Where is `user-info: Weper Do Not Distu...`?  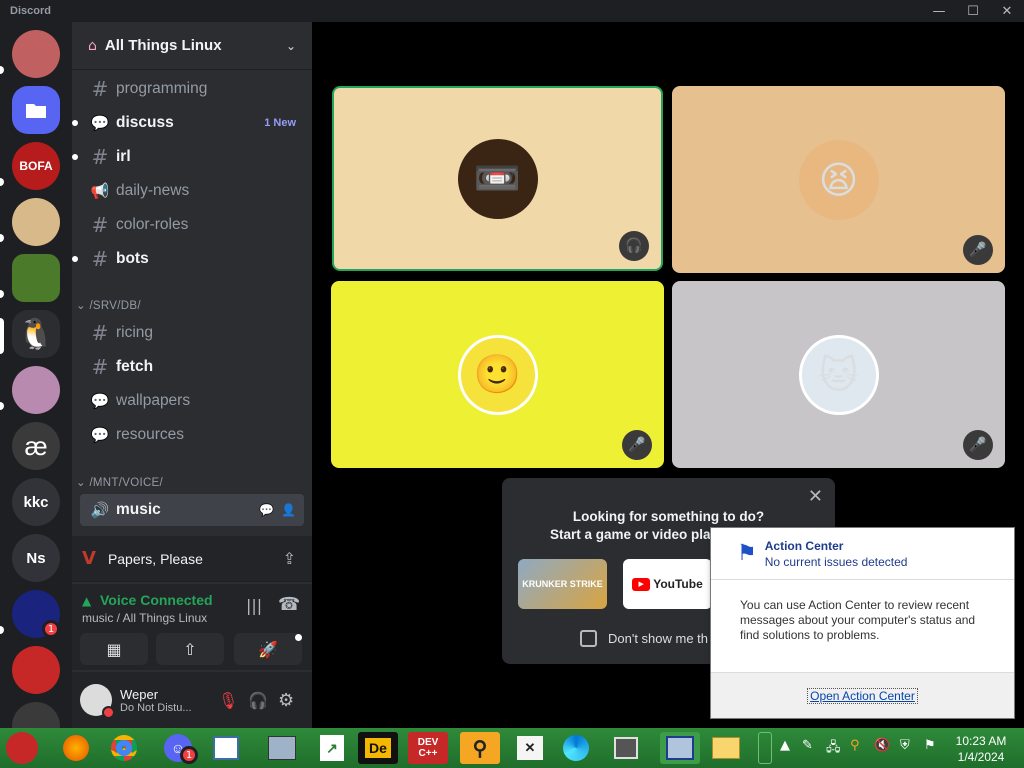 user-info: Weper Do Not Distu... is located at coordinates (156, 700).